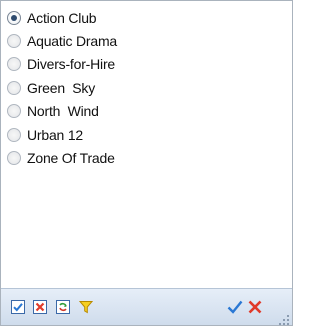  Describe the element at coordinates (55, 135) in the screenshot. I see `option-label: Urban 12` at that location.